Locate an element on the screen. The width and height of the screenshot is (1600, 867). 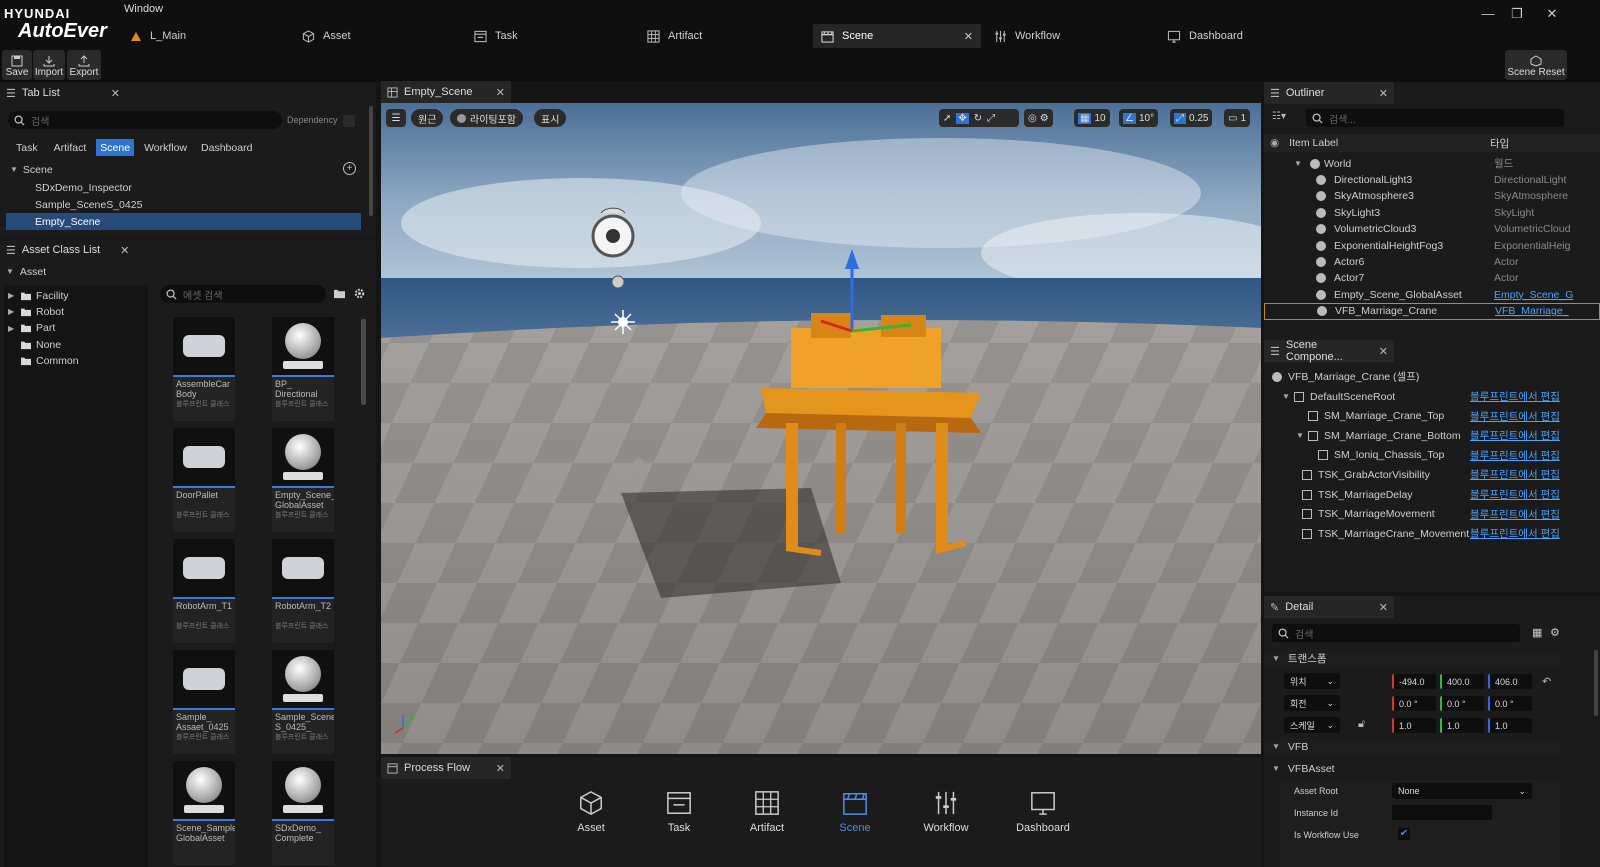
asset-tile: BP_ Directional 블루프린트 클래스 is located at coordinates (303, 369).